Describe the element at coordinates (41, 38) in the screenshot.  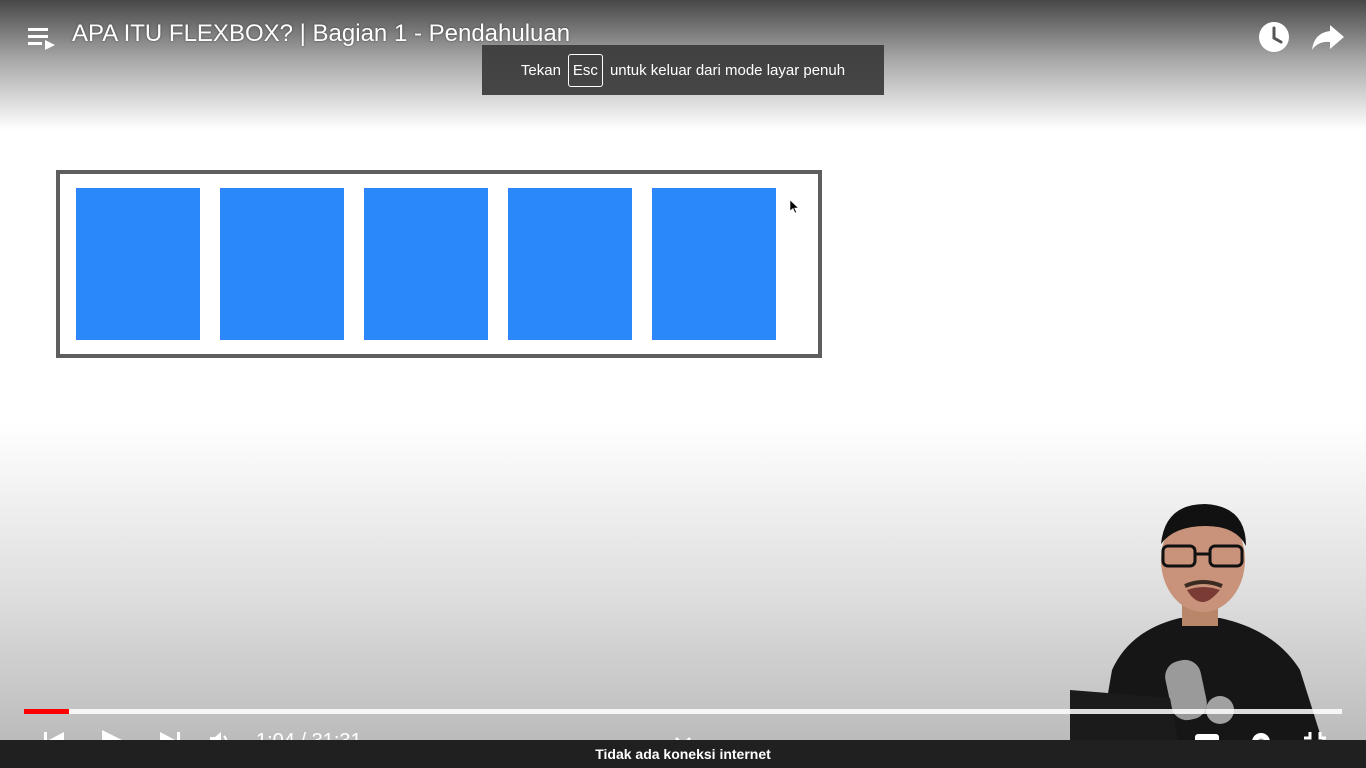
I see `playlist-icon` at that location.